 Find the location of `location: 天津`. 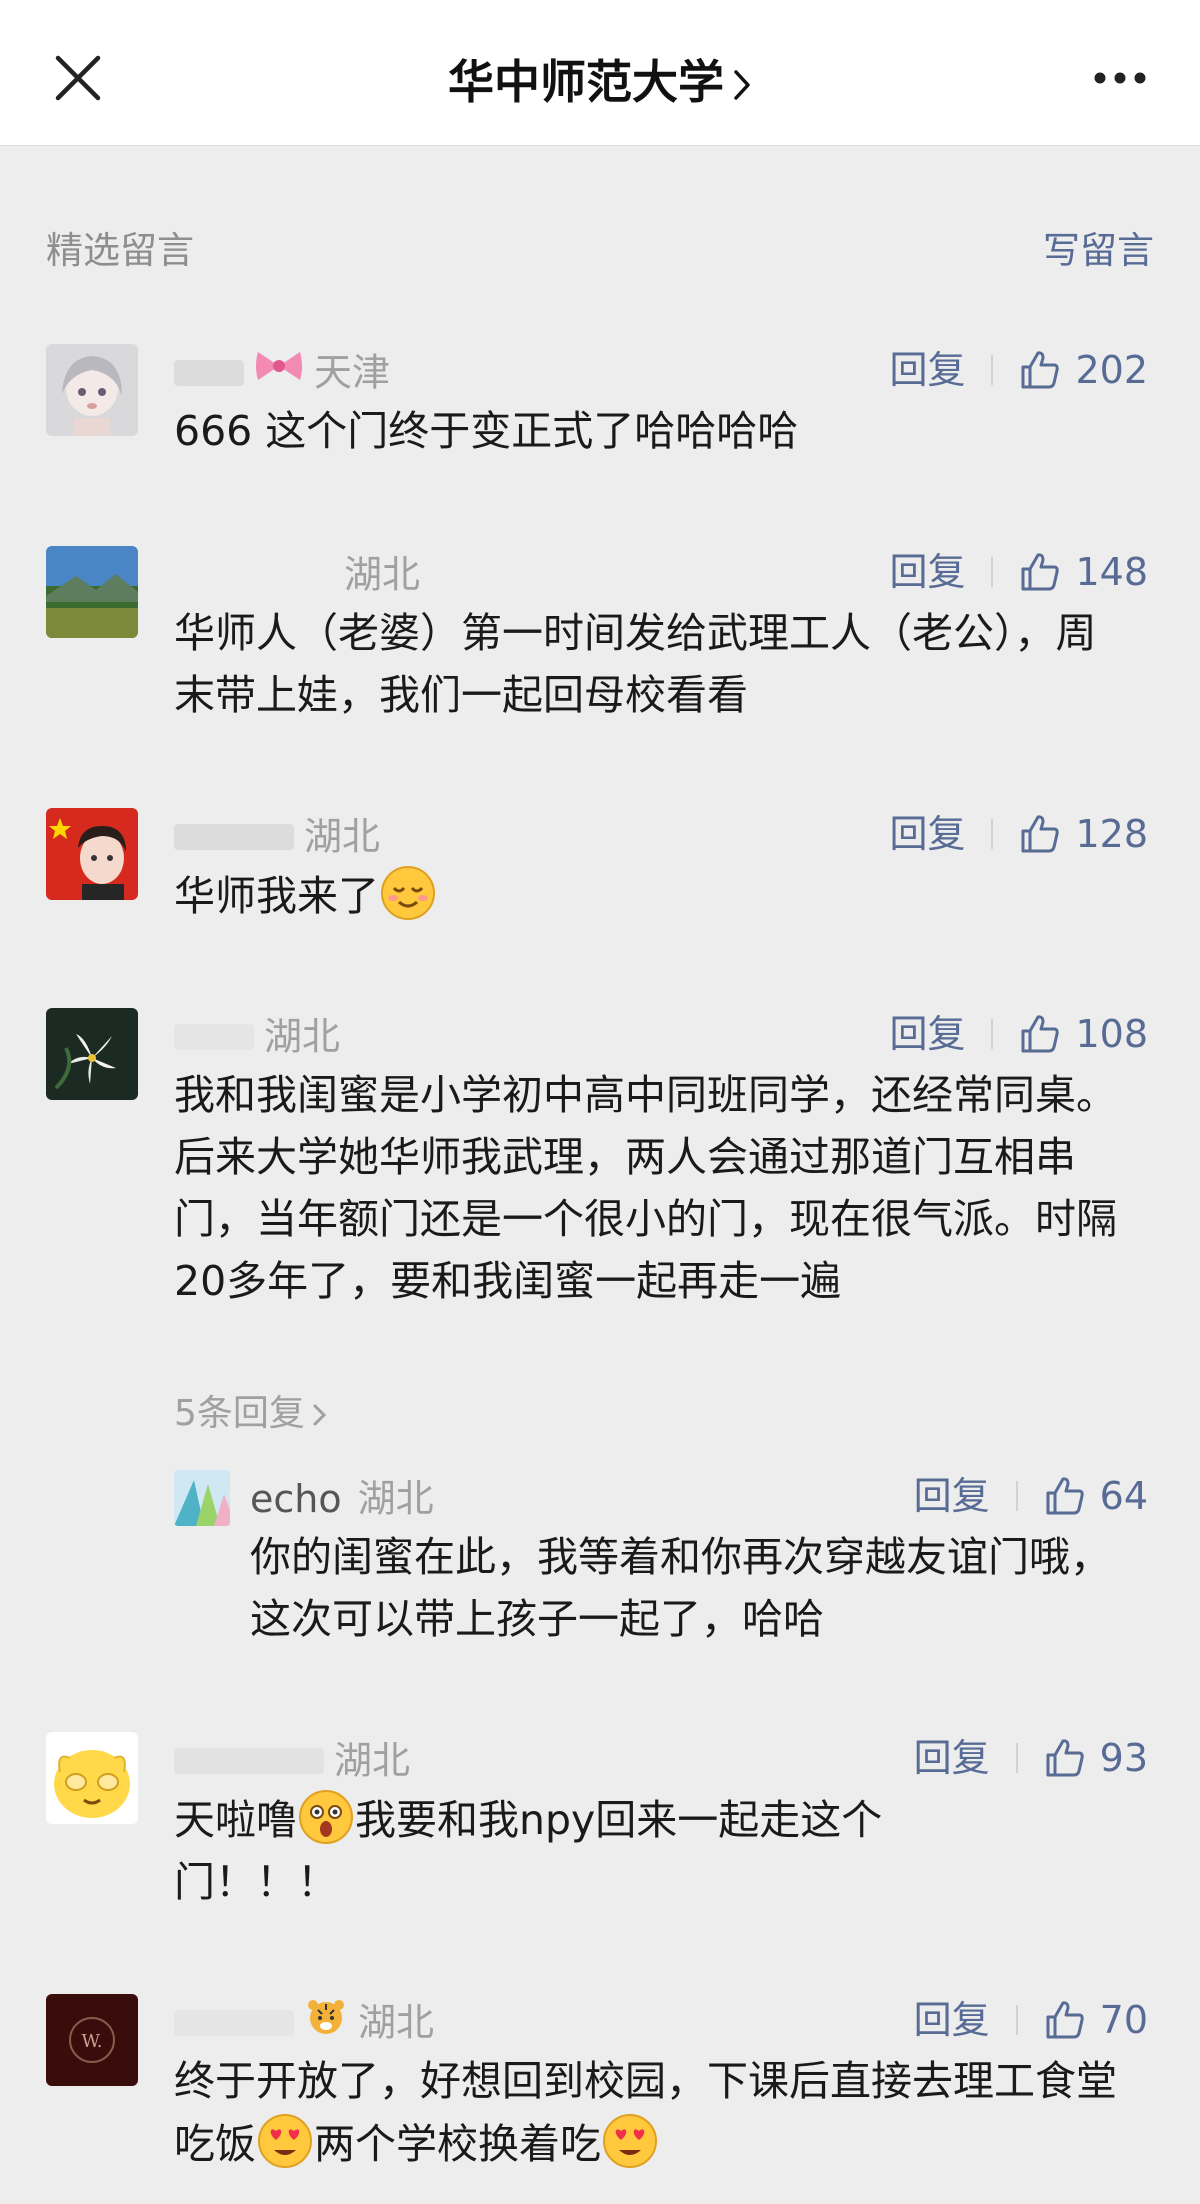

location: 天津 is located at coordinates (352, 372).